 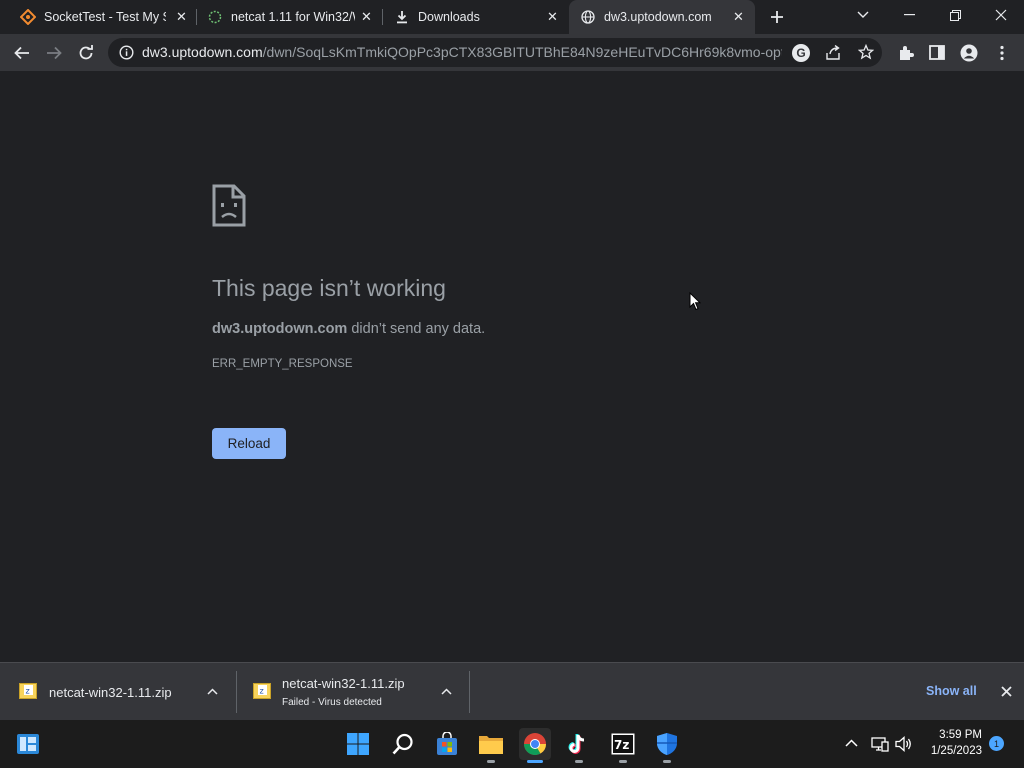 I want to click on notification-badge: 1, so click(x=996, y=743).